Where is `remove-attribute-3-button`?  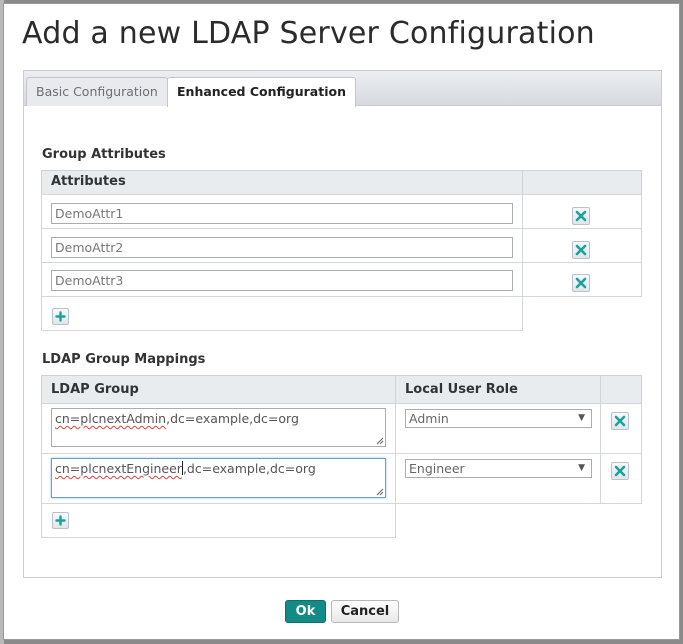
remove-attribute-3-button is located at coordinates (581, 283).